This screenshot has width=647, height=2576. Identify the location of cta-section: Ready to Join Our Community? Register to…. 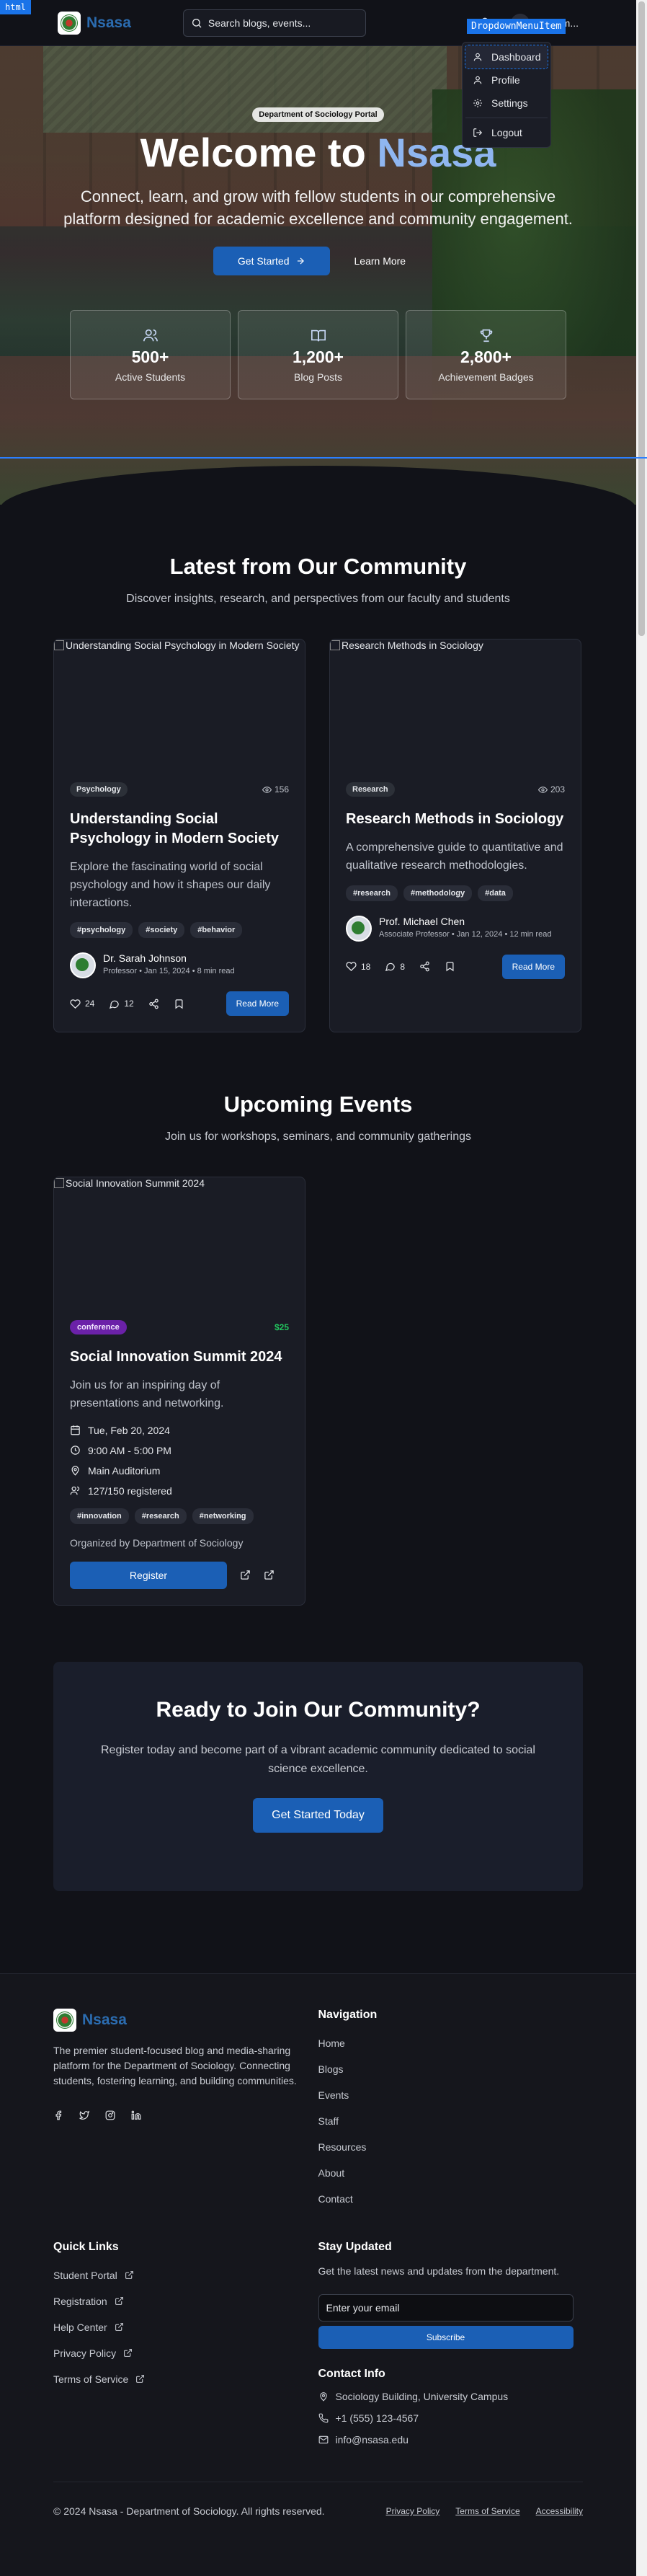
(318, 1776).